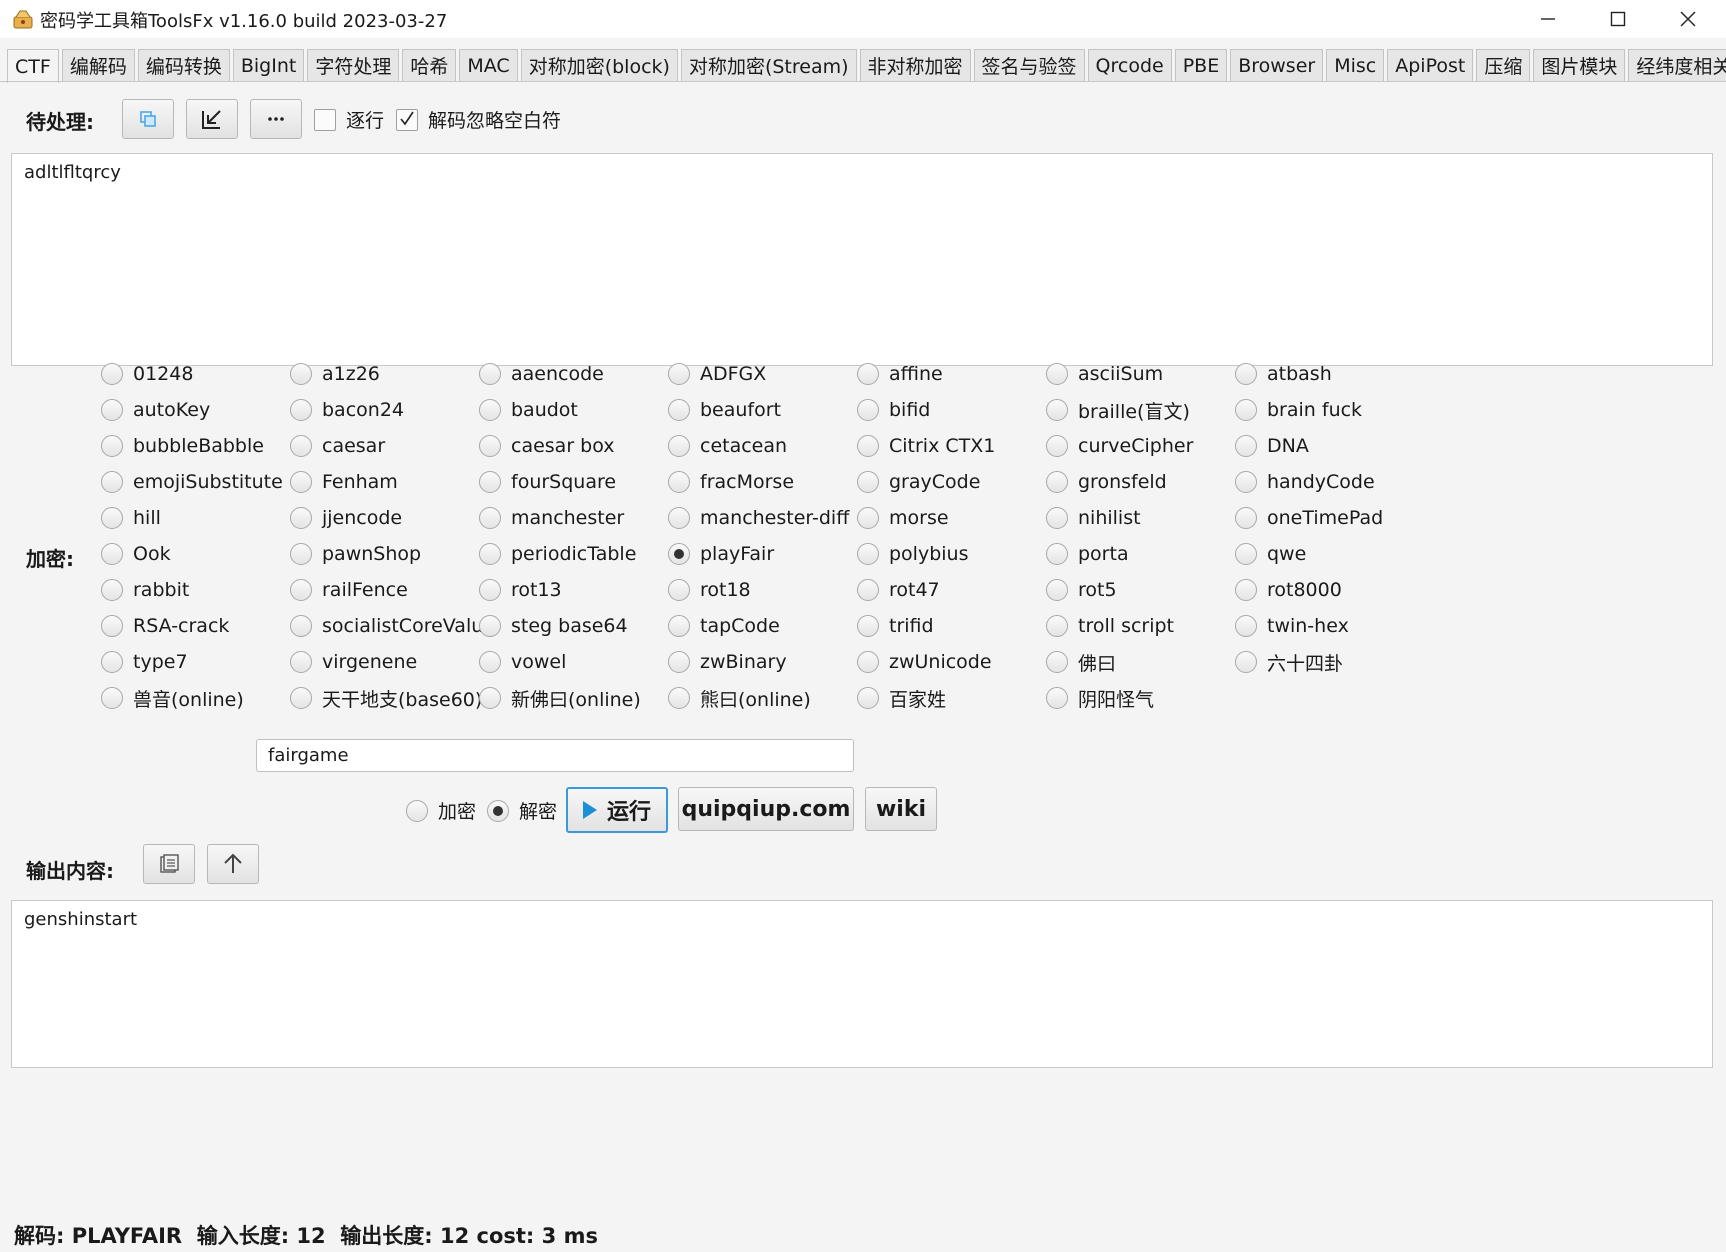 Image resolution: width=1726 pixels, height=1252 pixels. What do you see at coordinates (555, 755) in the screenshot?
I see `key-input: fairgame` at bounding box center [555, 755].